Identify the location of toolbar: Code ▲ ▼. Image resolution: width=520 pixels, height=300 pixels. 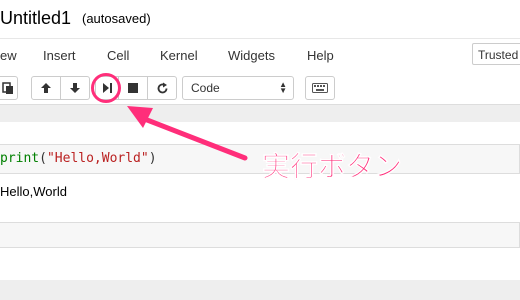
(260, 89).